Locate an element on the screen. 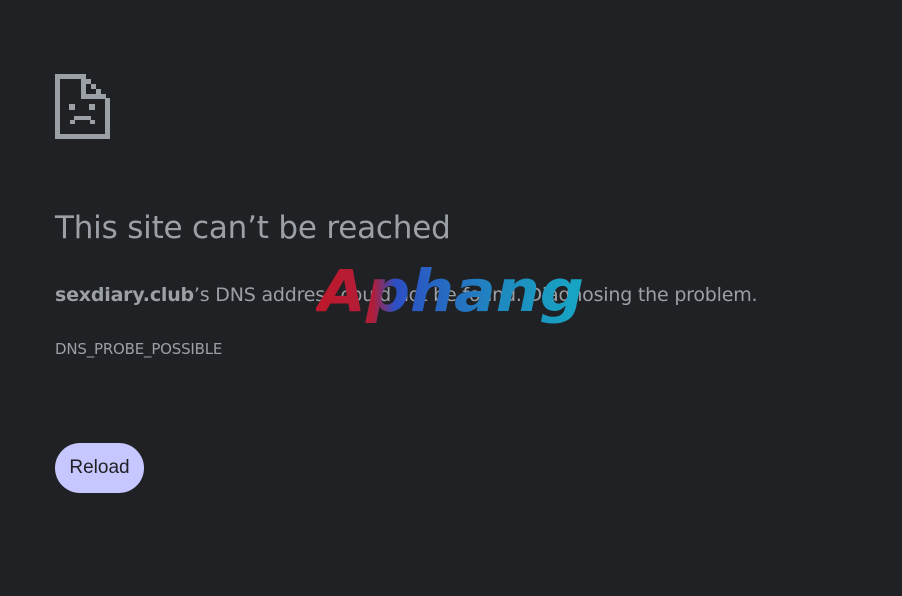 The height and width of the screenshot is (596, 902). sad-page-icon is located at coordinates (82, 106).